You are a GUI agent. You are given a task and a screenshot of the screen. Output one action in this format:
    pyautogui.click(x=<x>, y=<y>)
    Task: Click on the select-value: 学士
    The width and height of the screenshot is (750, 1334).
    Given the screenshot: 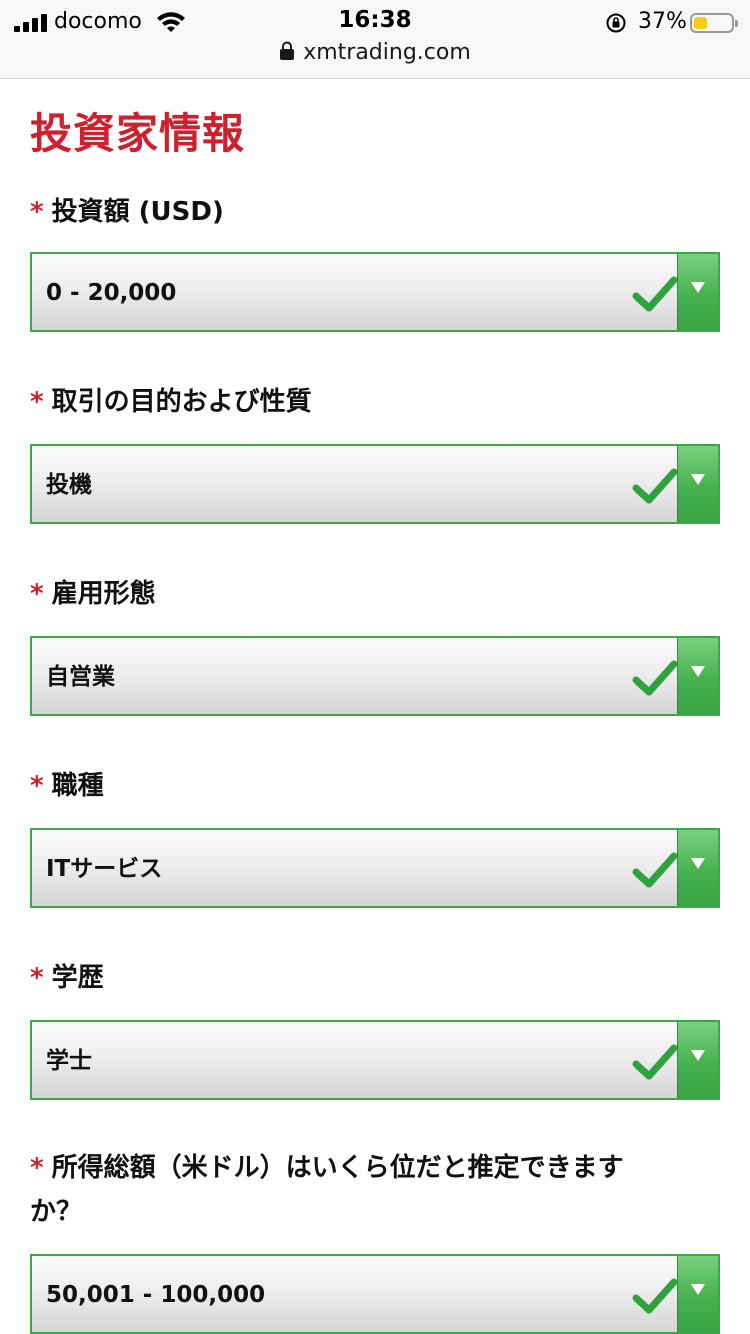 What is the action you would take?
    pyautogui.click(x=69, y=1061)
    